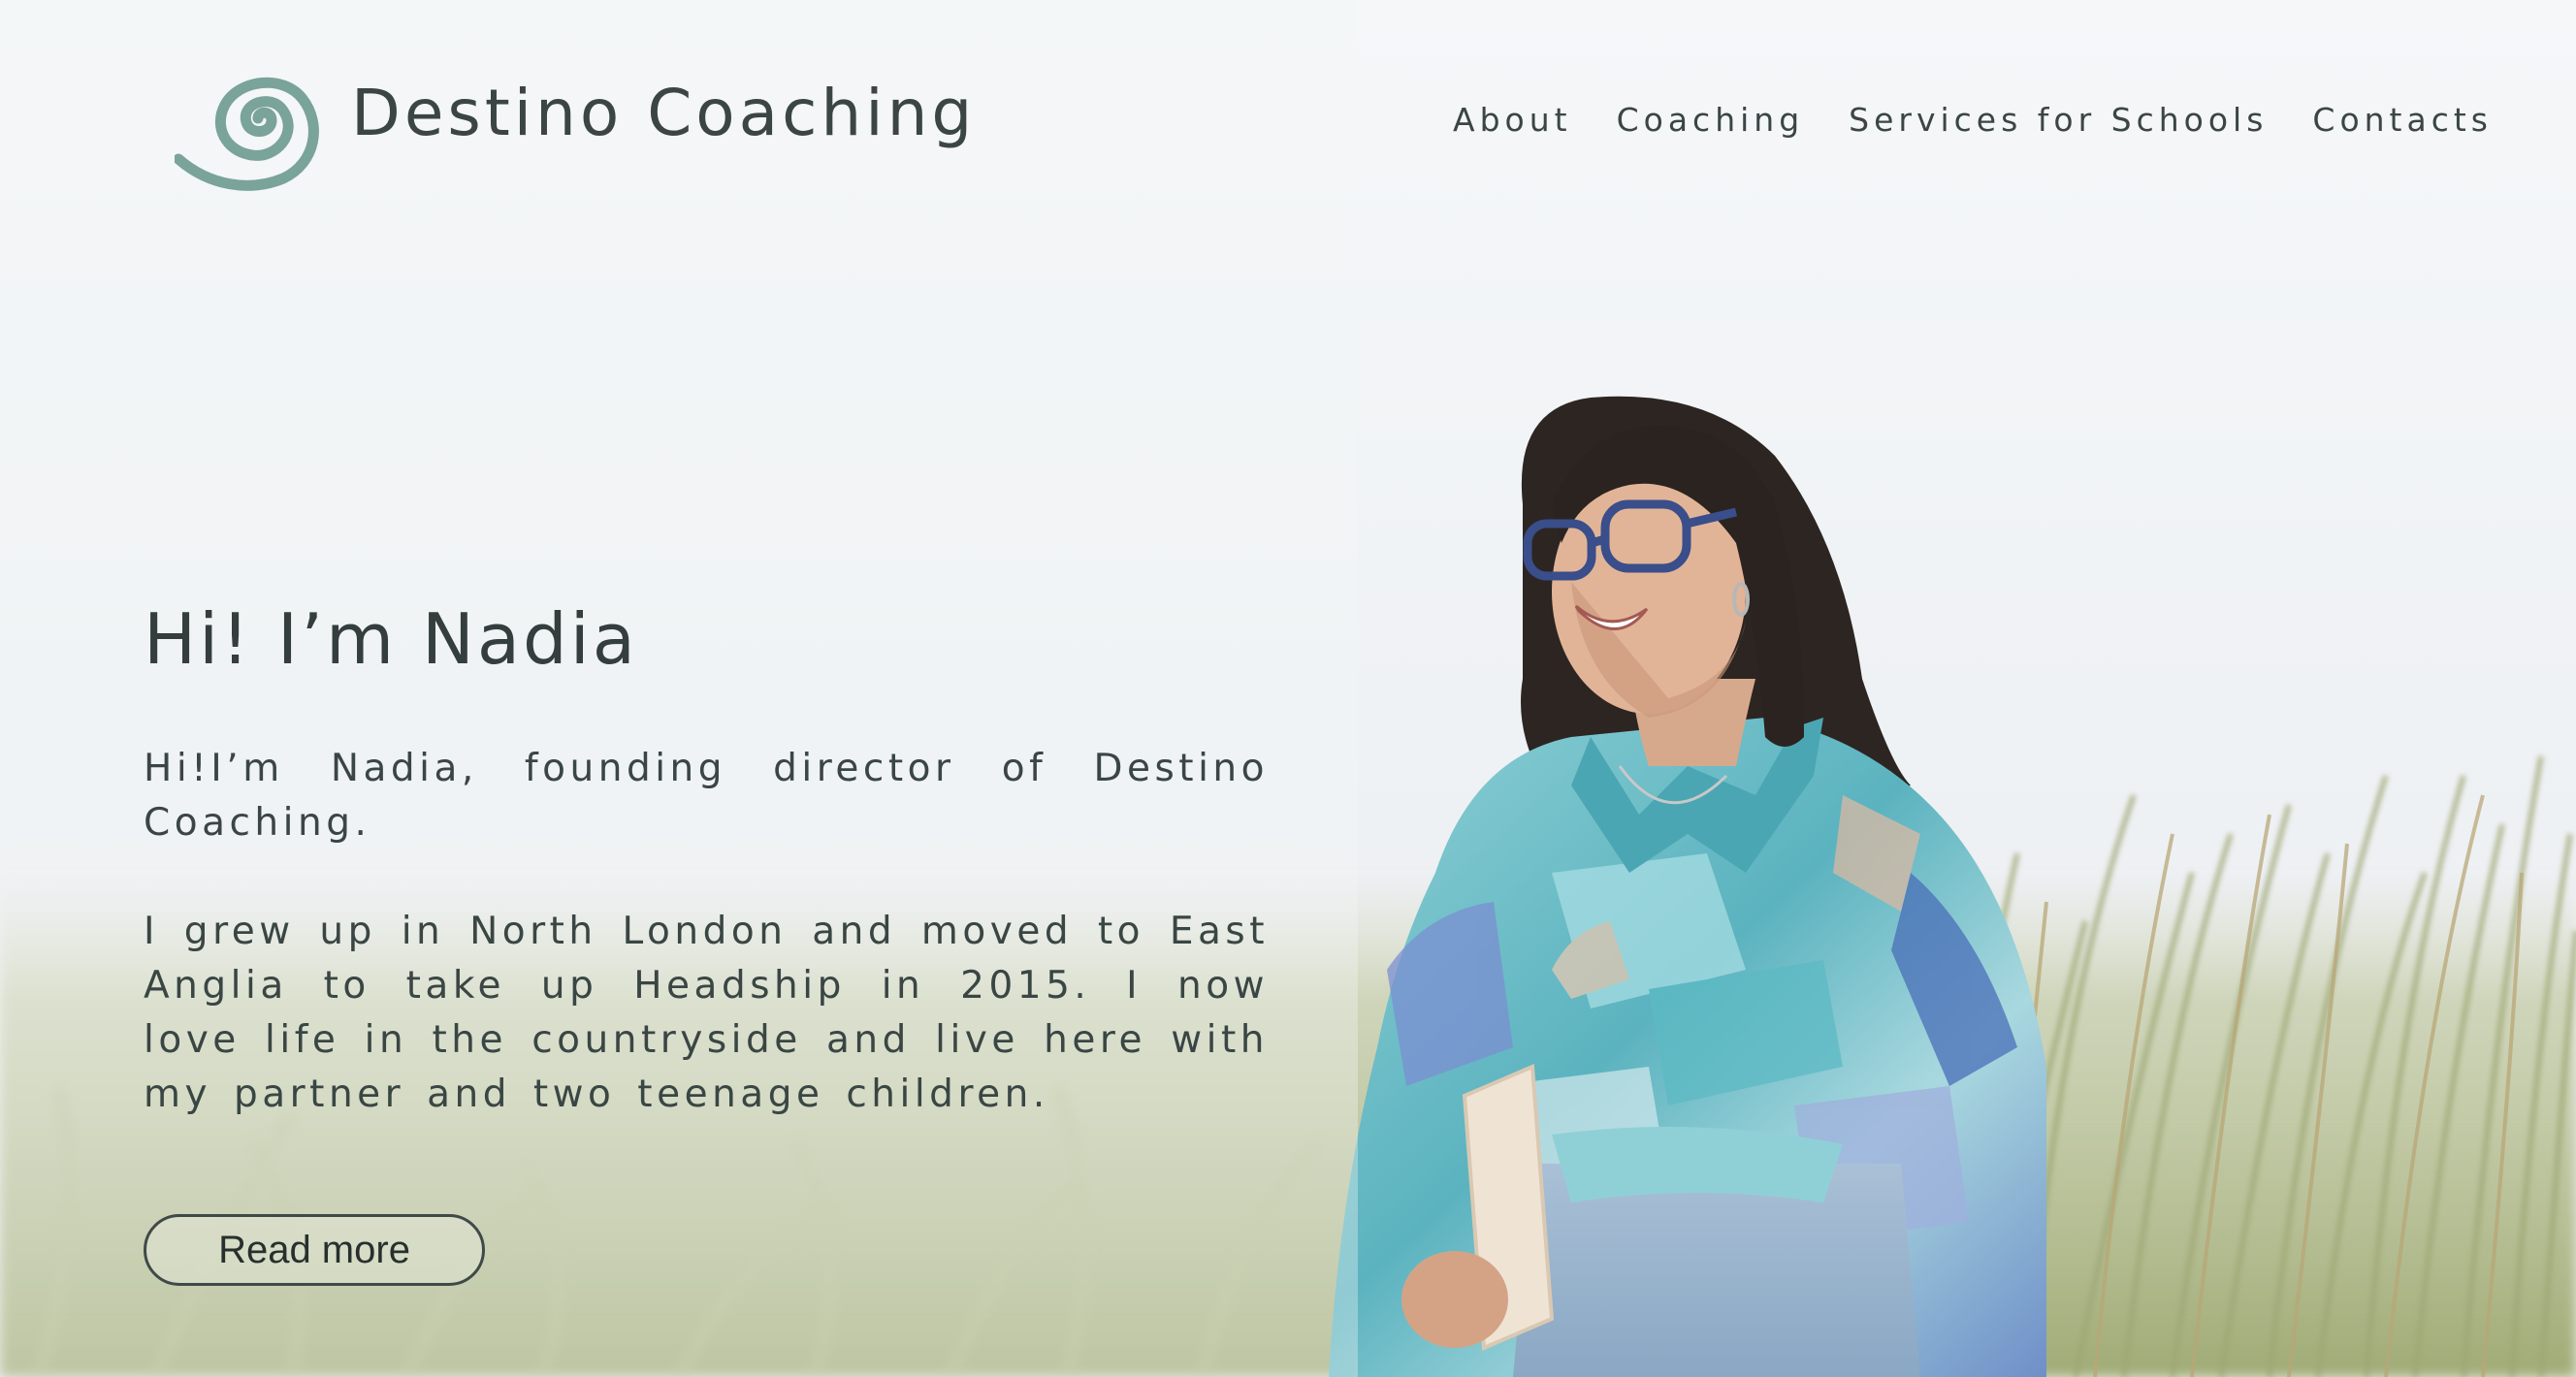 The width and height of the screenshot is (2576, 1377). I want to click on hero-title: Hi! I’m Nadia, so click(391, 639).